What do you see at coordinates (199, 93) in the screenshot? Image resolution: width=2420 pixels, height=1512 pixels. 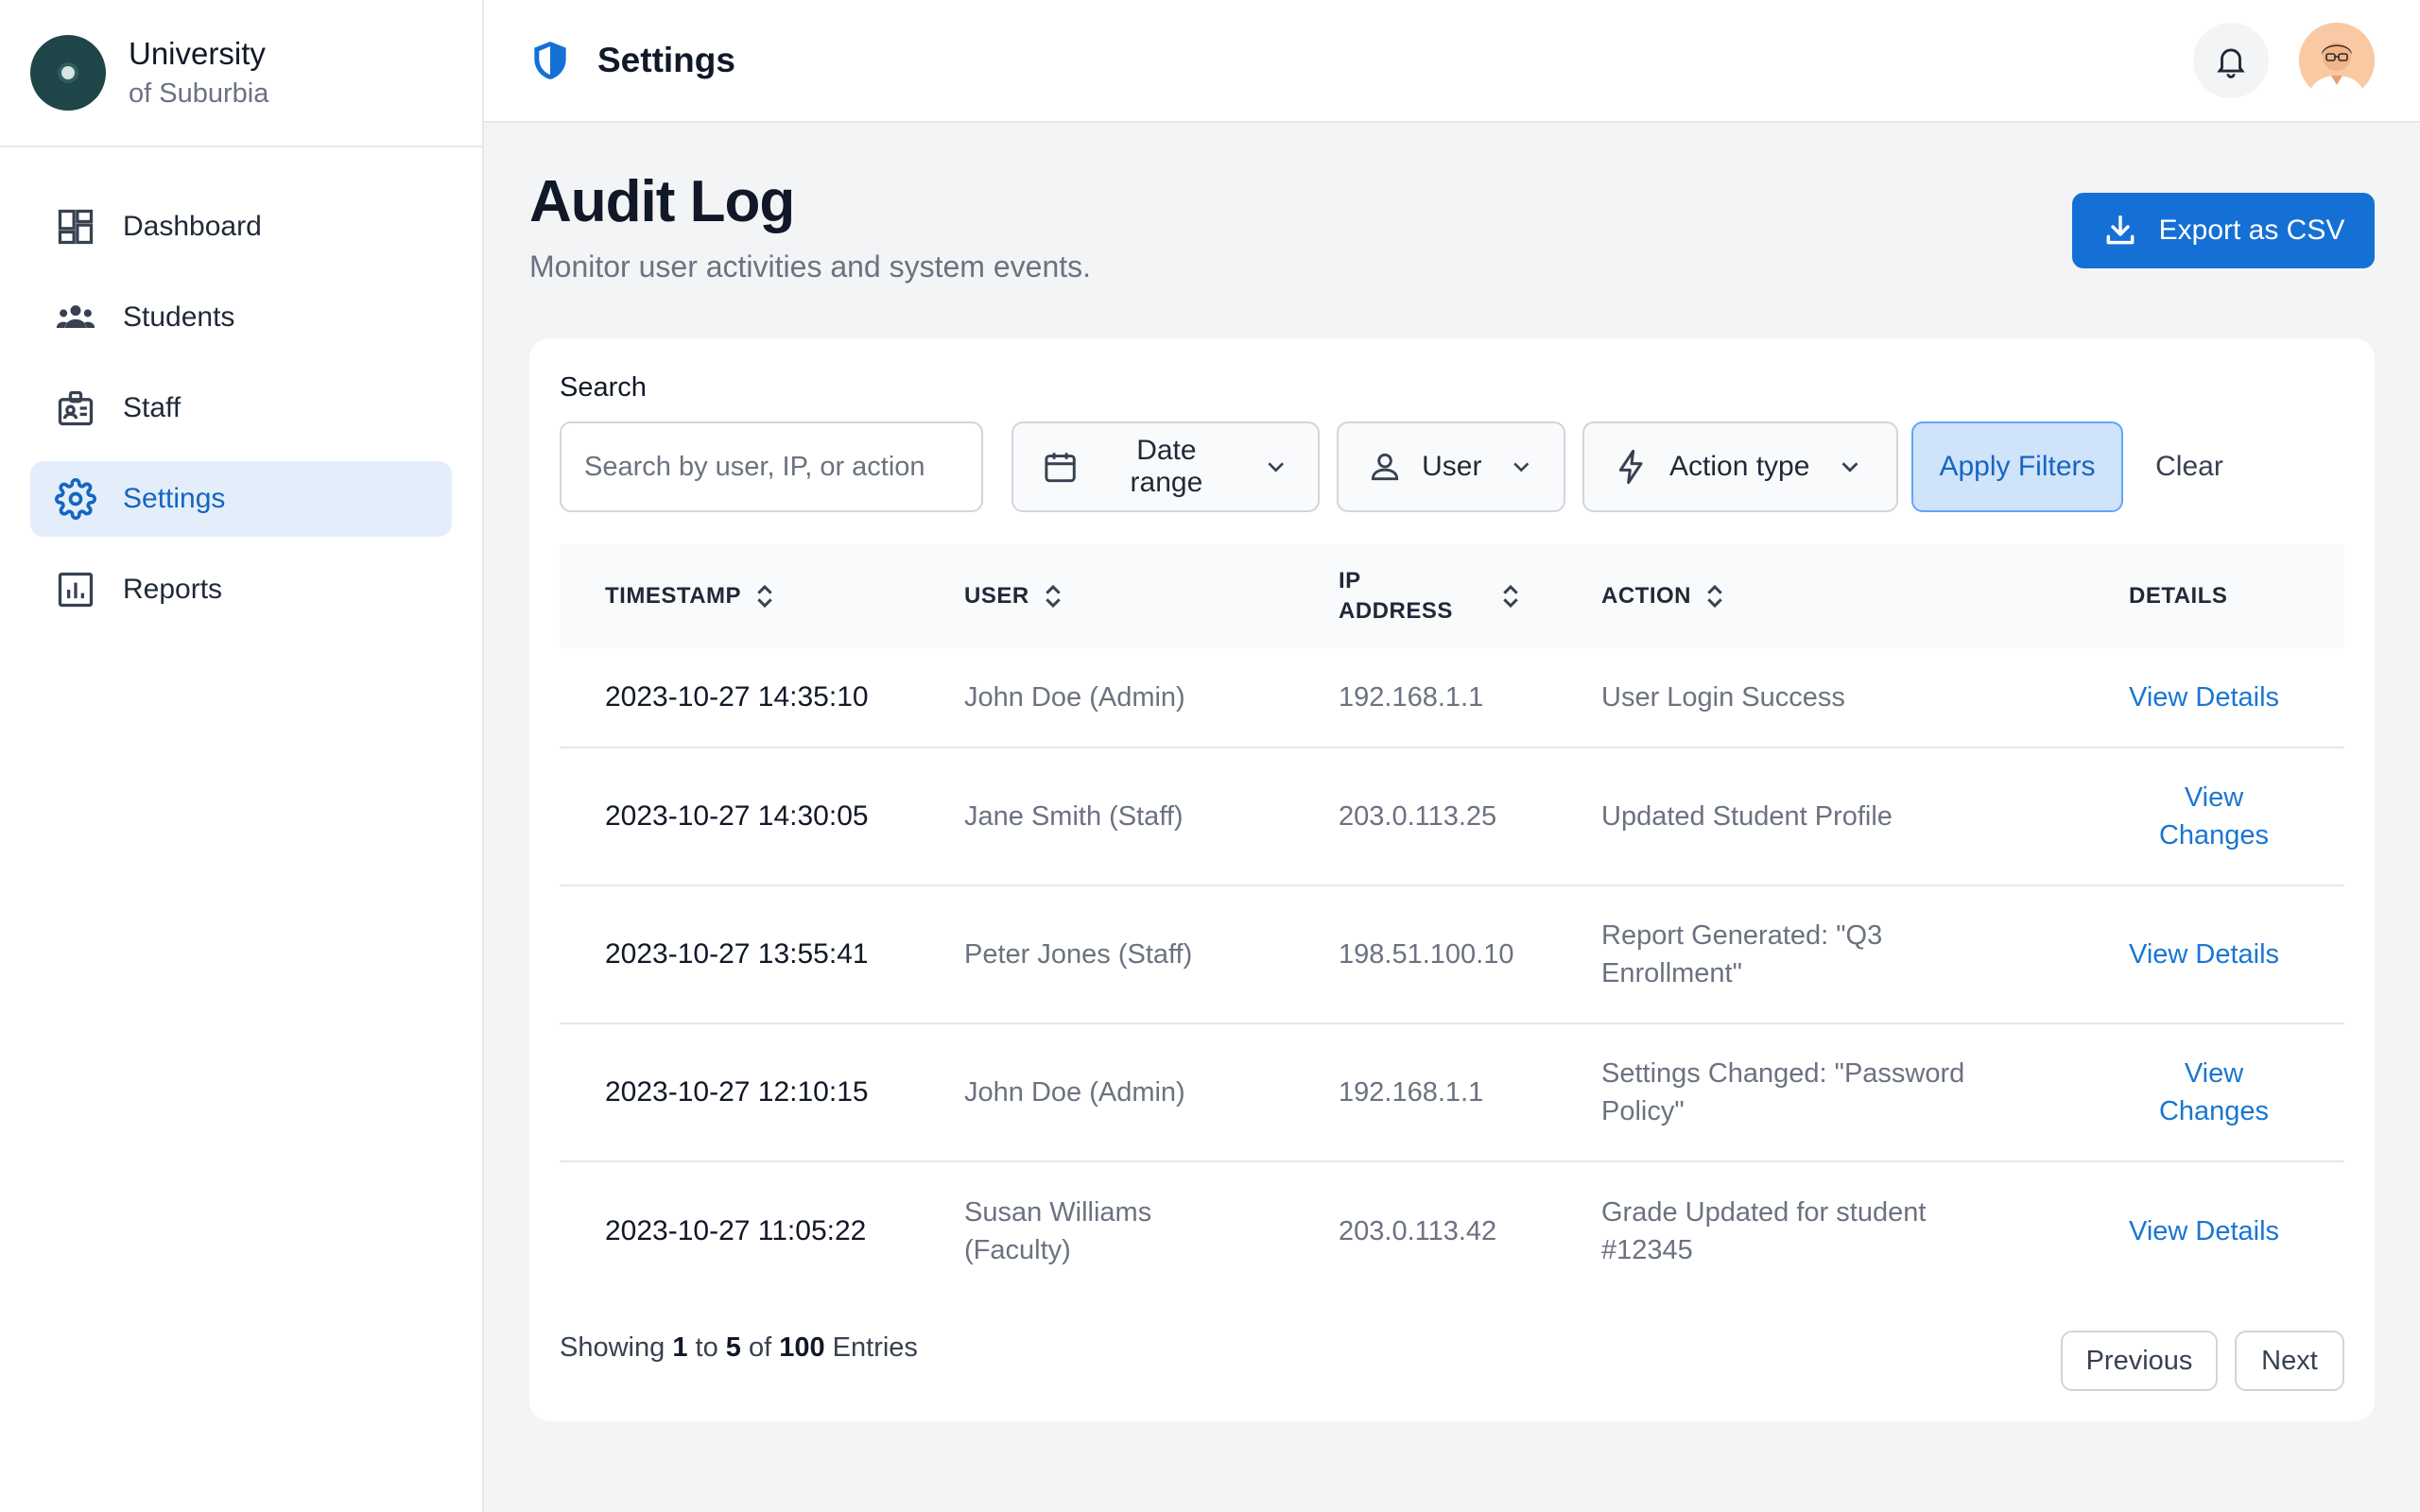 I see `brand-subname: of Suburbia` at bounding box center [199, 93].